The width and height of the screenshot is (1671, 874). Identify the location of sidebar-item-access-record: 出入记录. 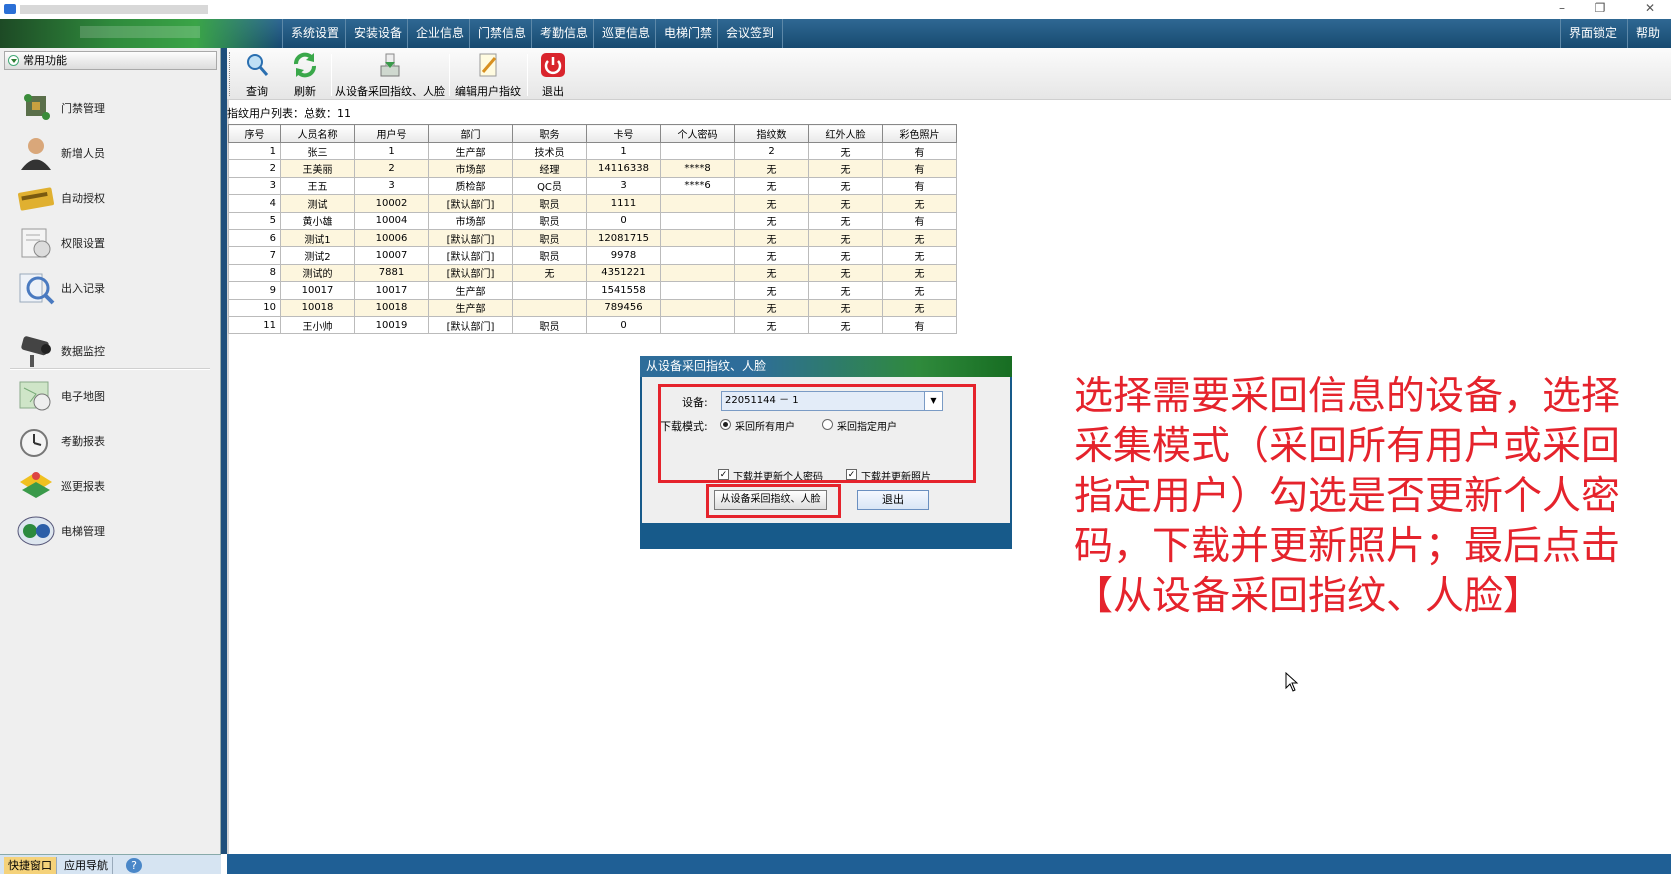
(111, 288).